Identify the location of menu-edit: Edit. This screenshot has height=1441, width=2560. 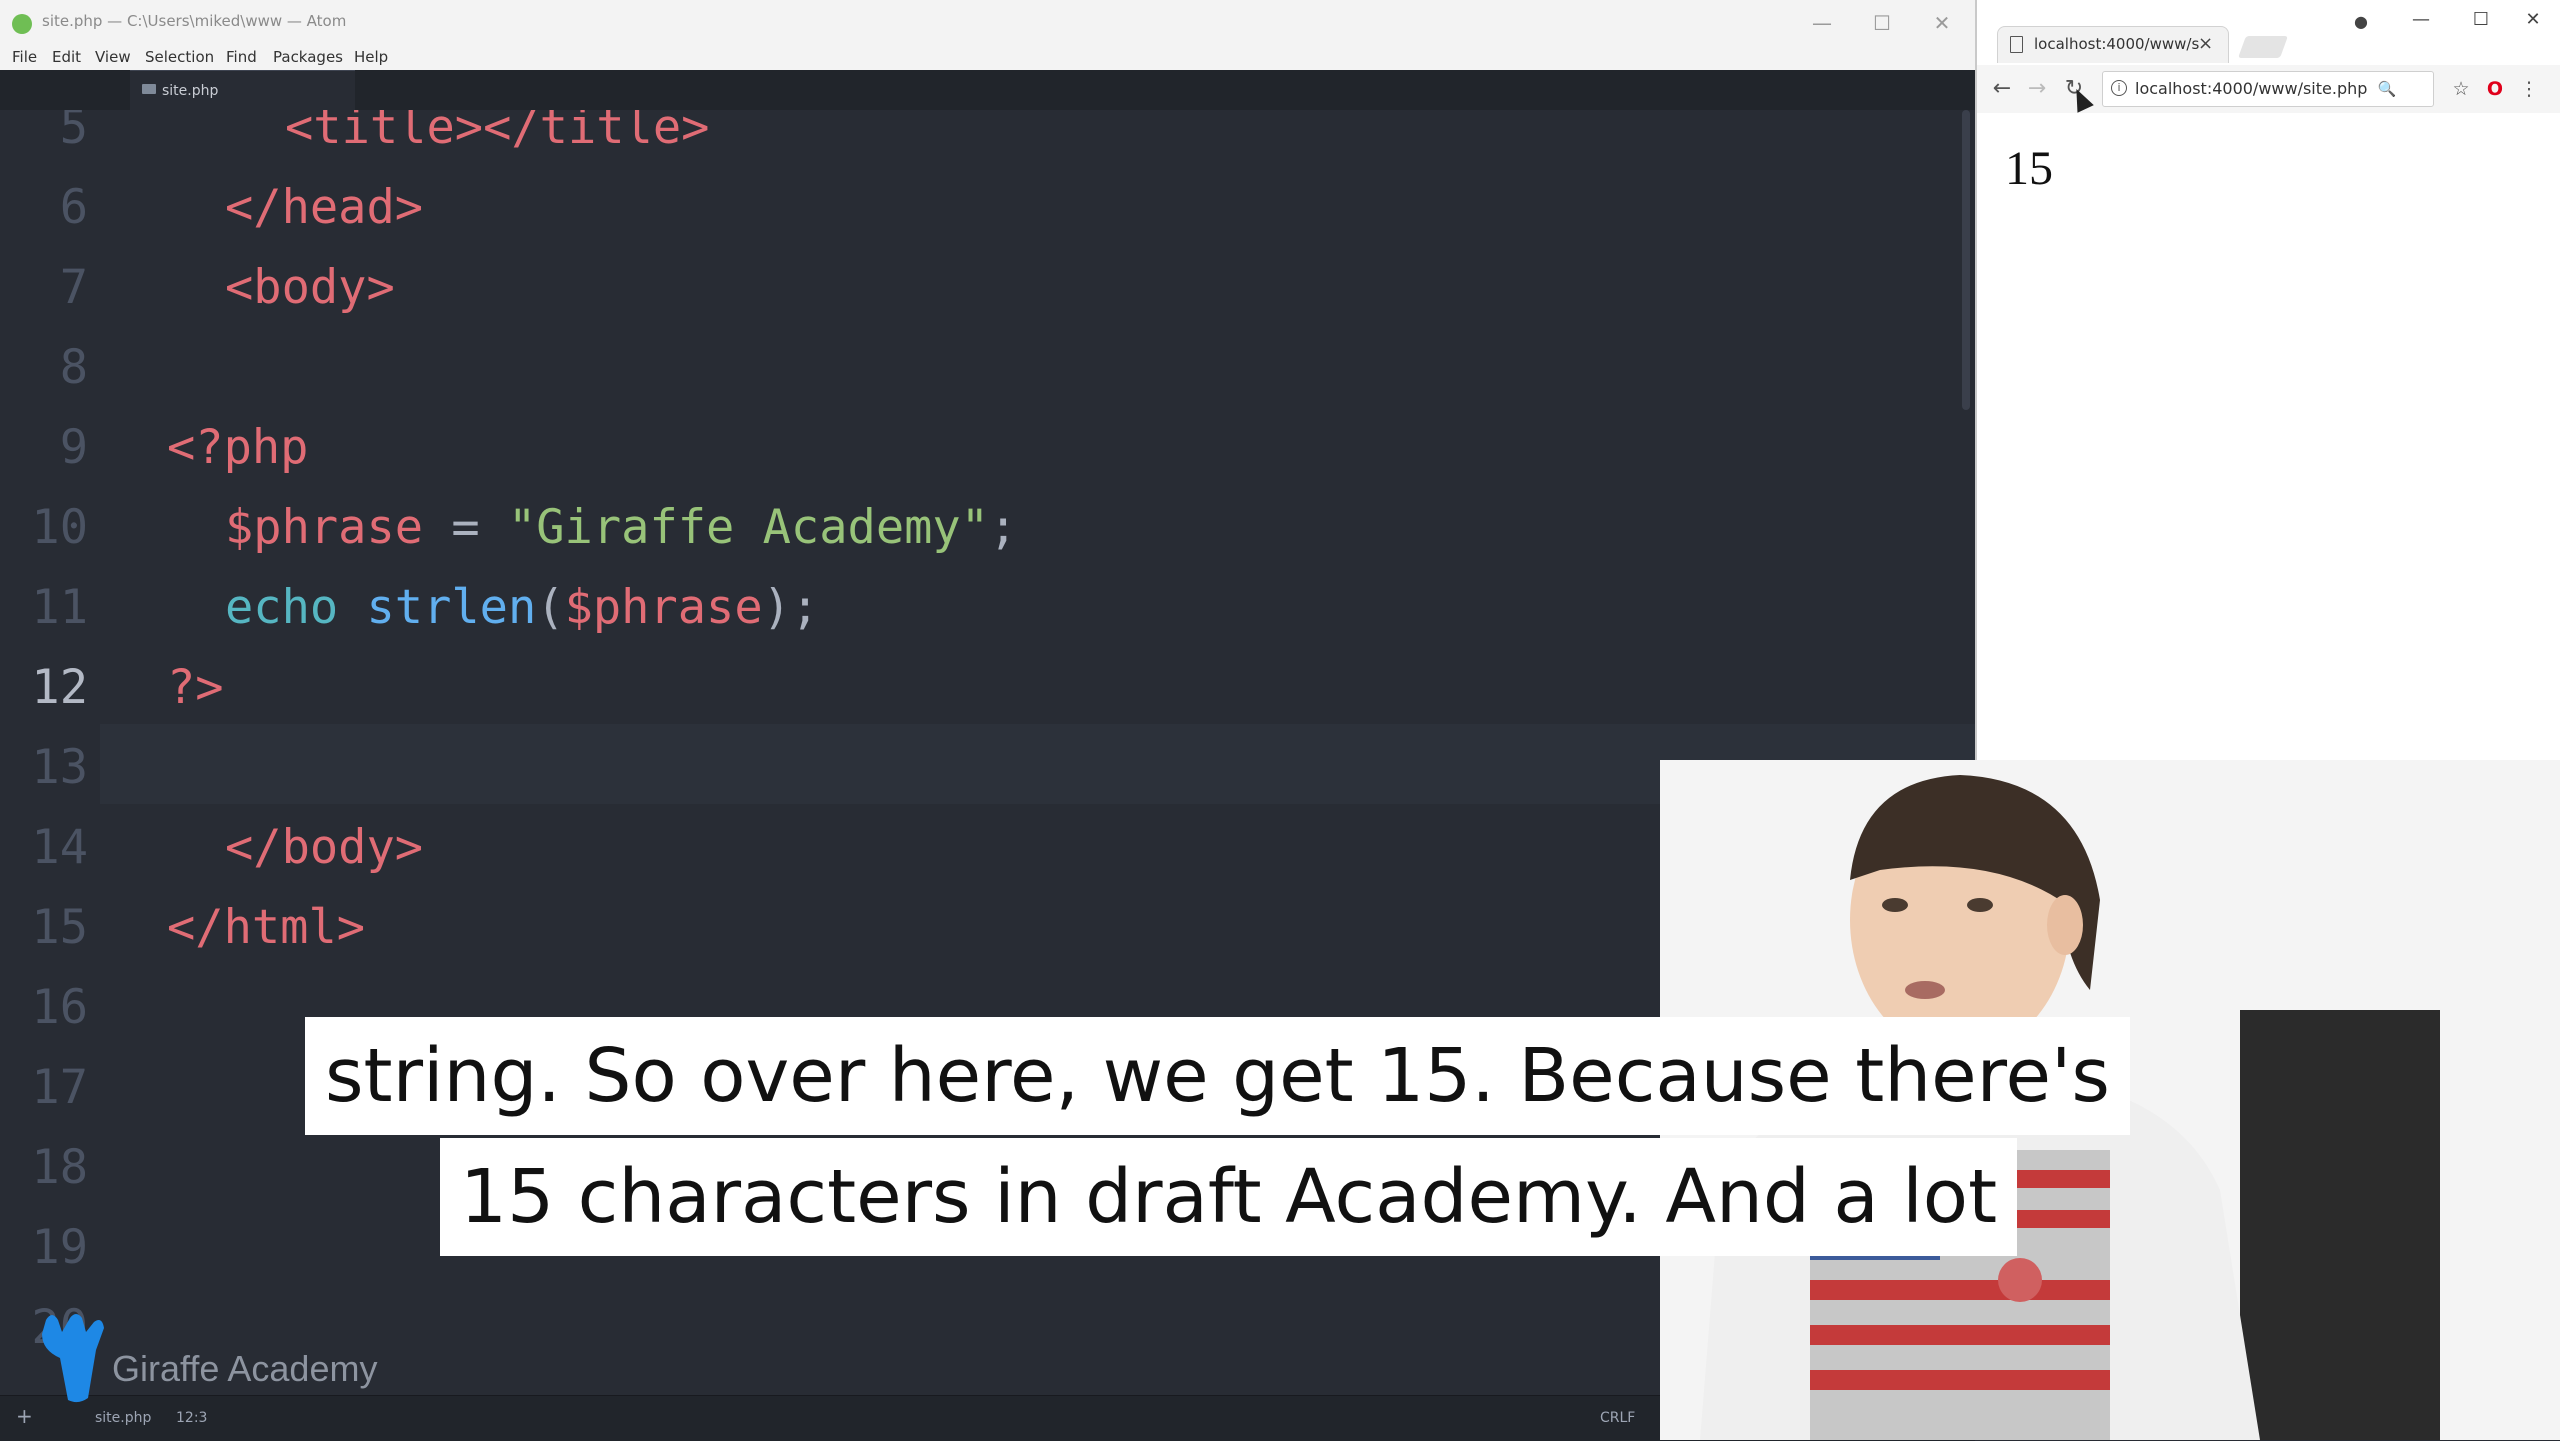
(66, 57).